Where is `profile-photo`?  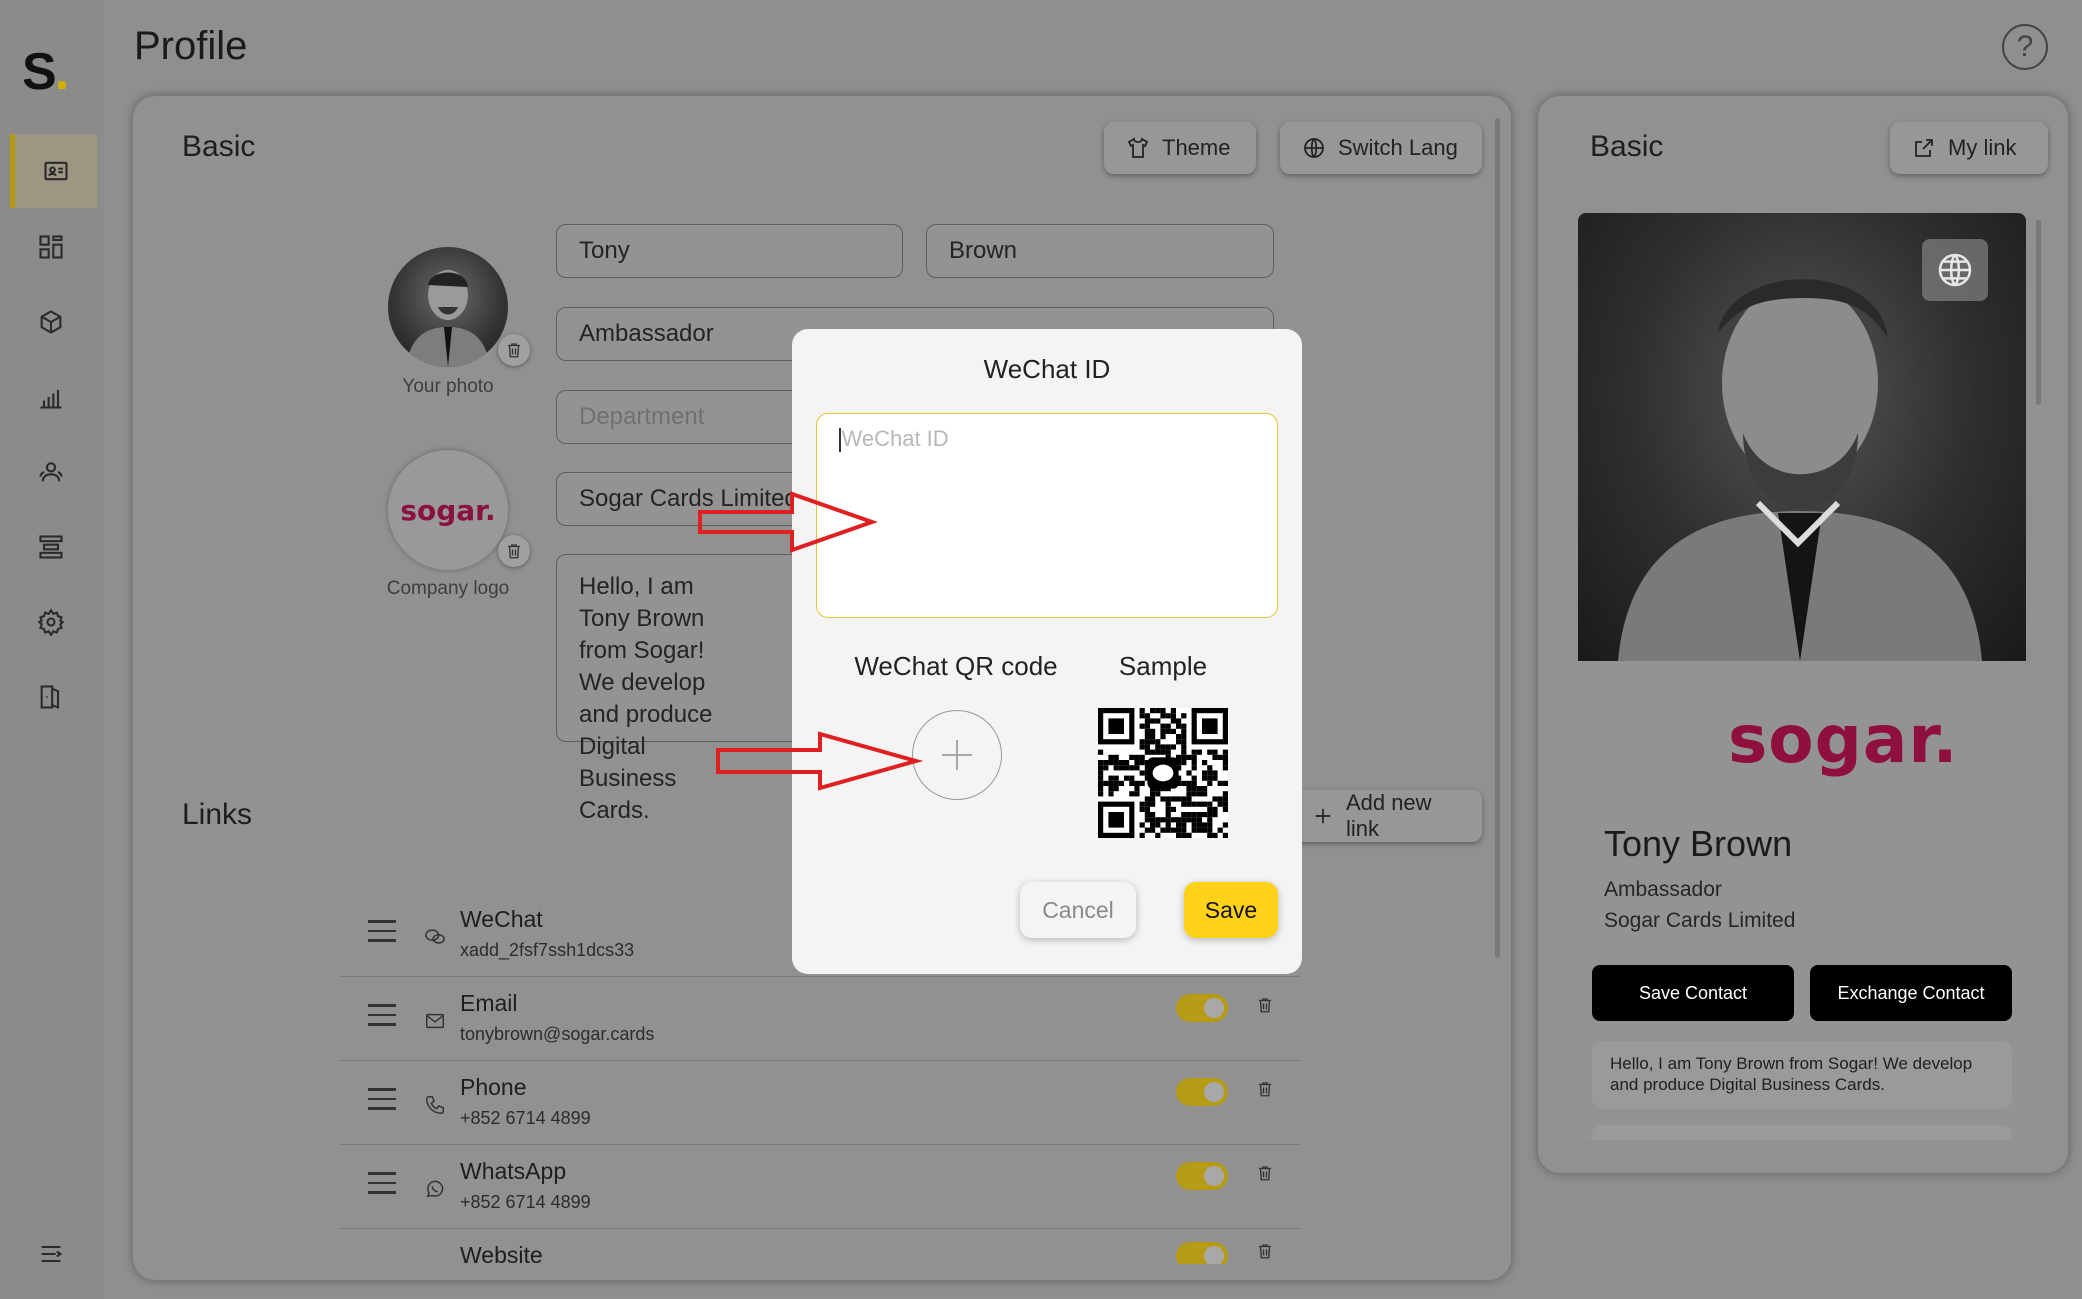
profile-photo is located at coordinates (448, 307).